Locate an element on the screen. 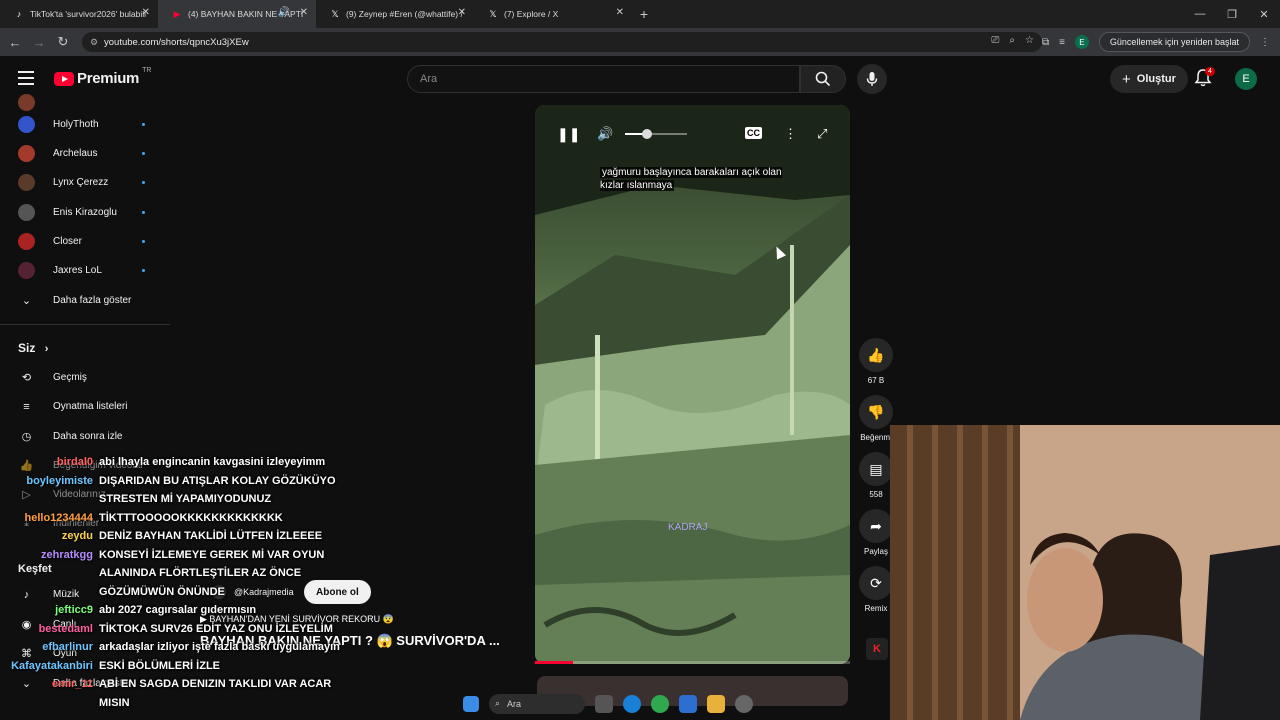 The height and width of the screenshot is (720, 1280). sidebar-item-closer: Closer is located at coordinates (85, 241).